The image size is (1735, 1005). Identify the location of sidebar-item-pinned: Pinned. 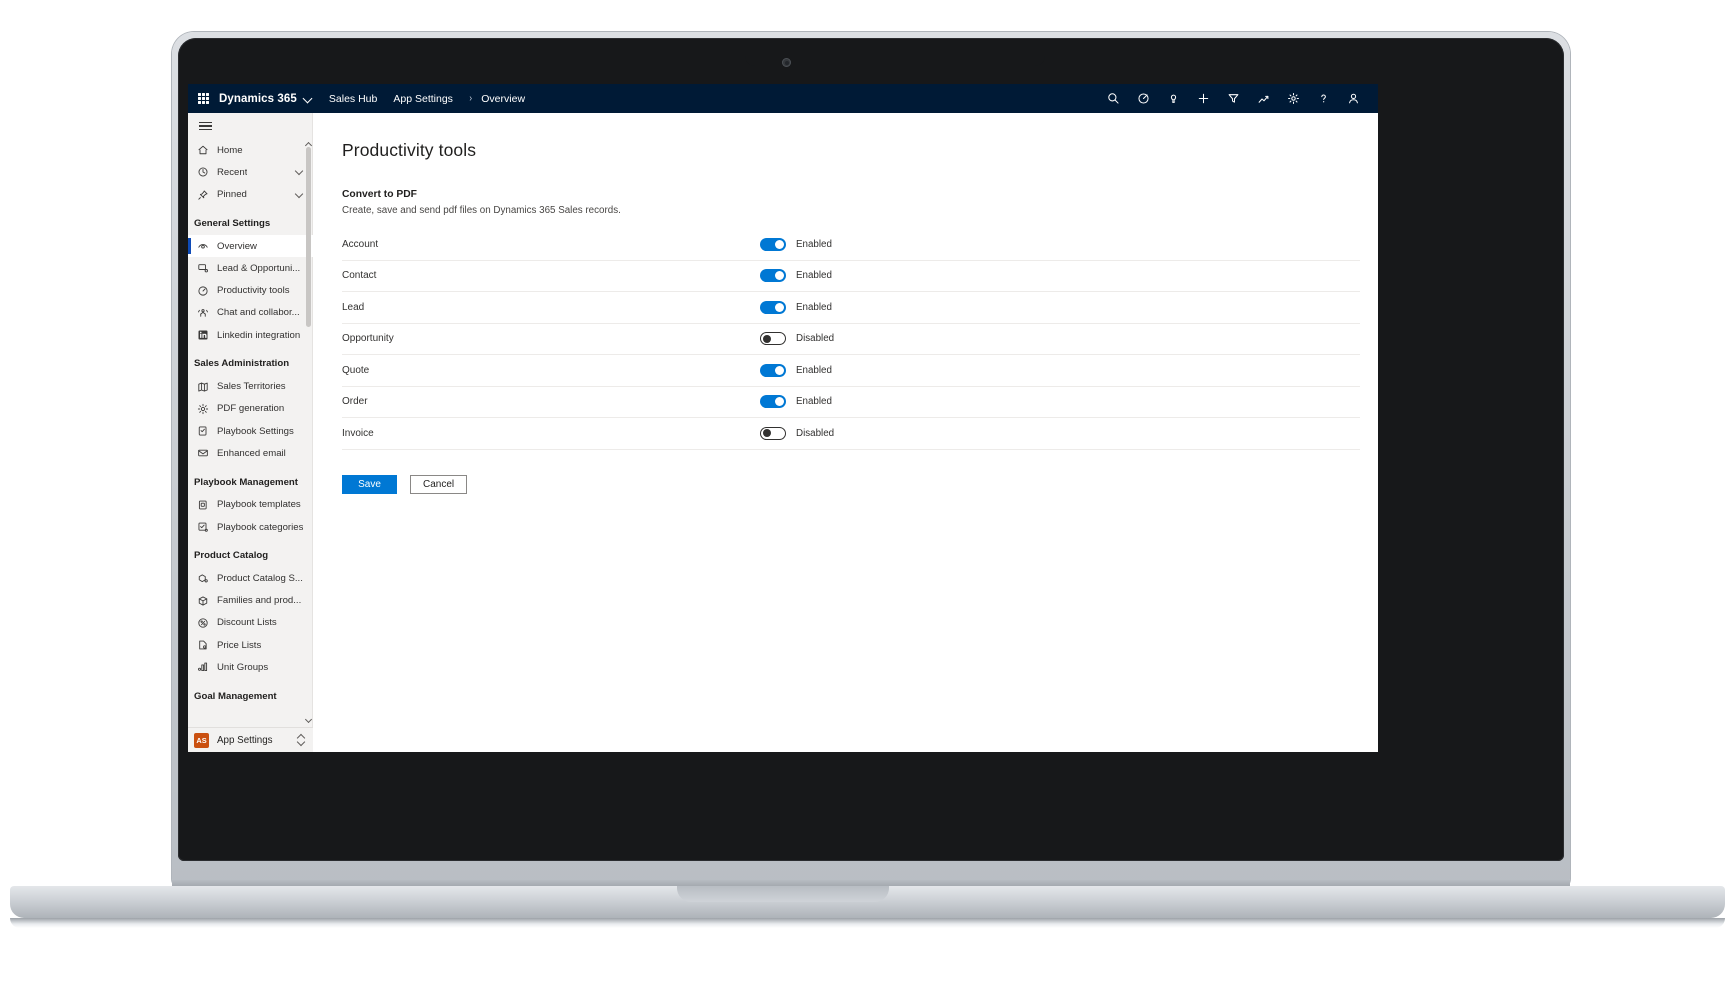
(250, 195).